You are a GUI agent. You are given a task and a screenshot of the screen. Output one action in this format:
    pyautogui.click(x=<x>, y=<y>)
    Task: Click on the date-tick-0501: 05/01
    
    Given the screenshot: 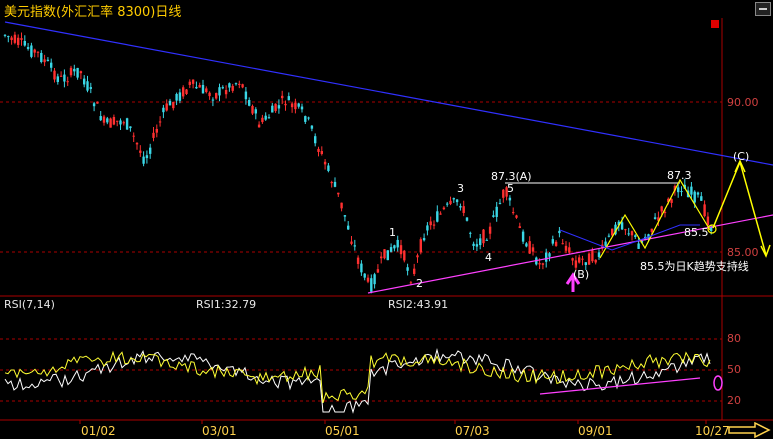 What is the action you would take?
    pyautogui.click(x=342, y=431)
    